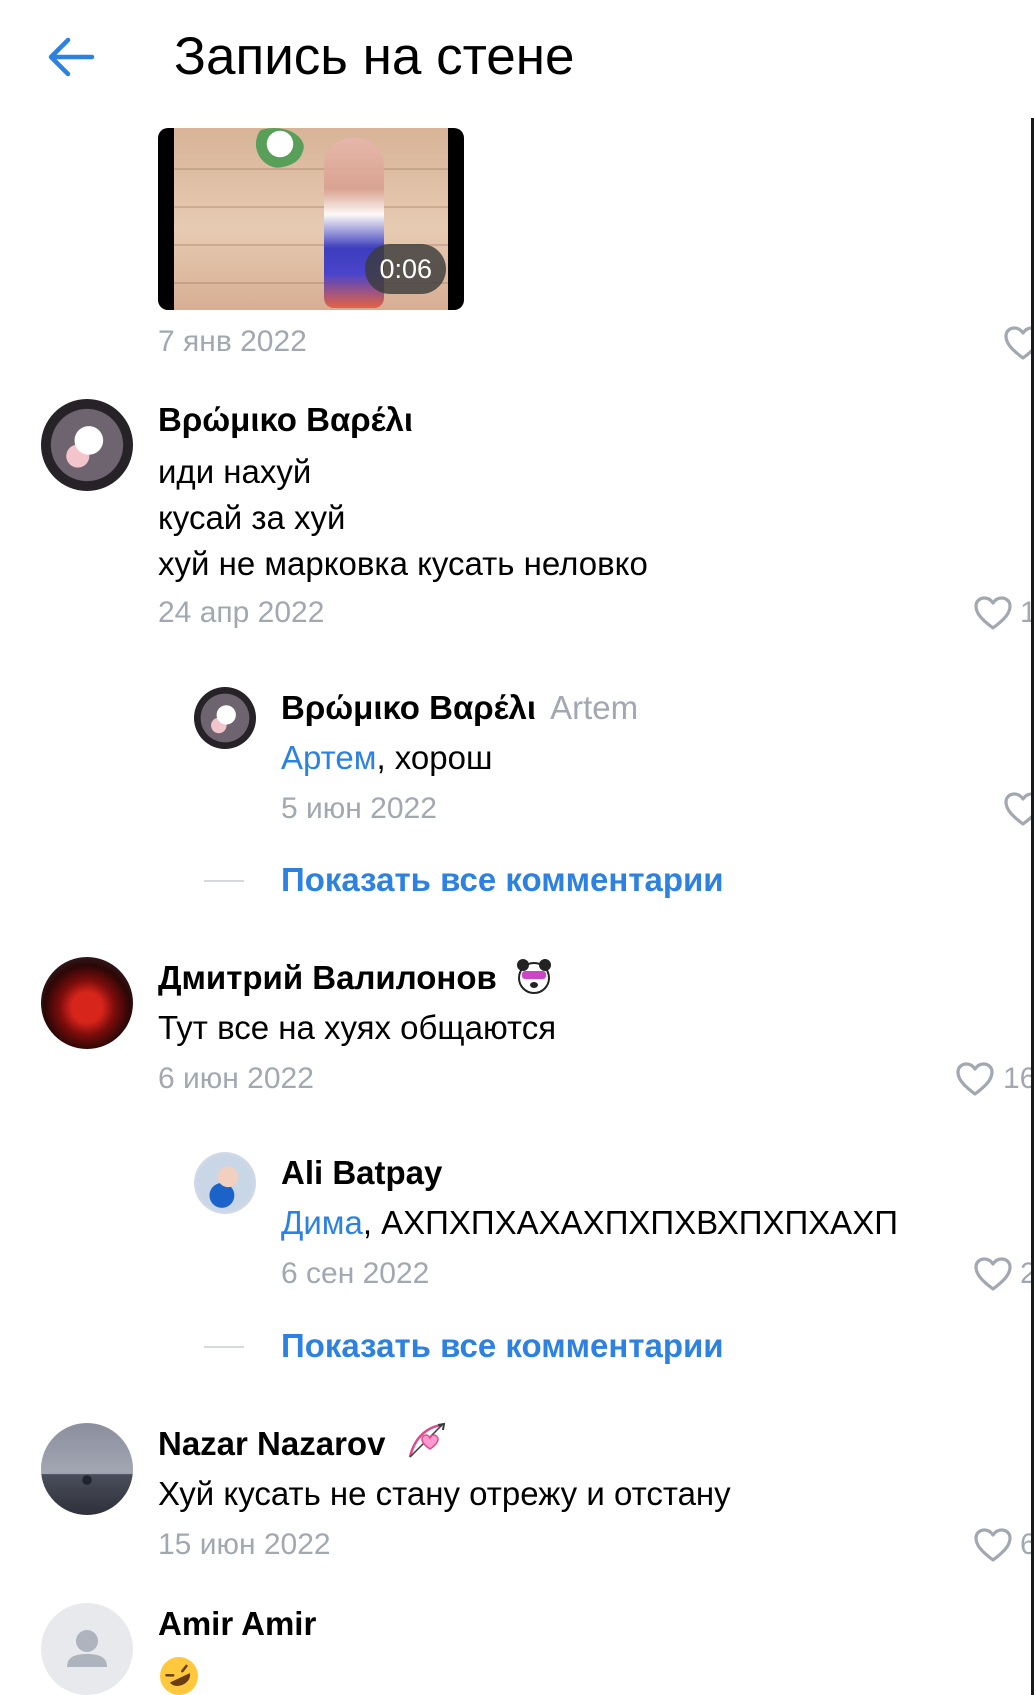 The height and width of the screenshot is (1695, 1034). Describe the element at coordinates (322, 1222) in the screenshot. I see `mention-link: Дима` at that location.